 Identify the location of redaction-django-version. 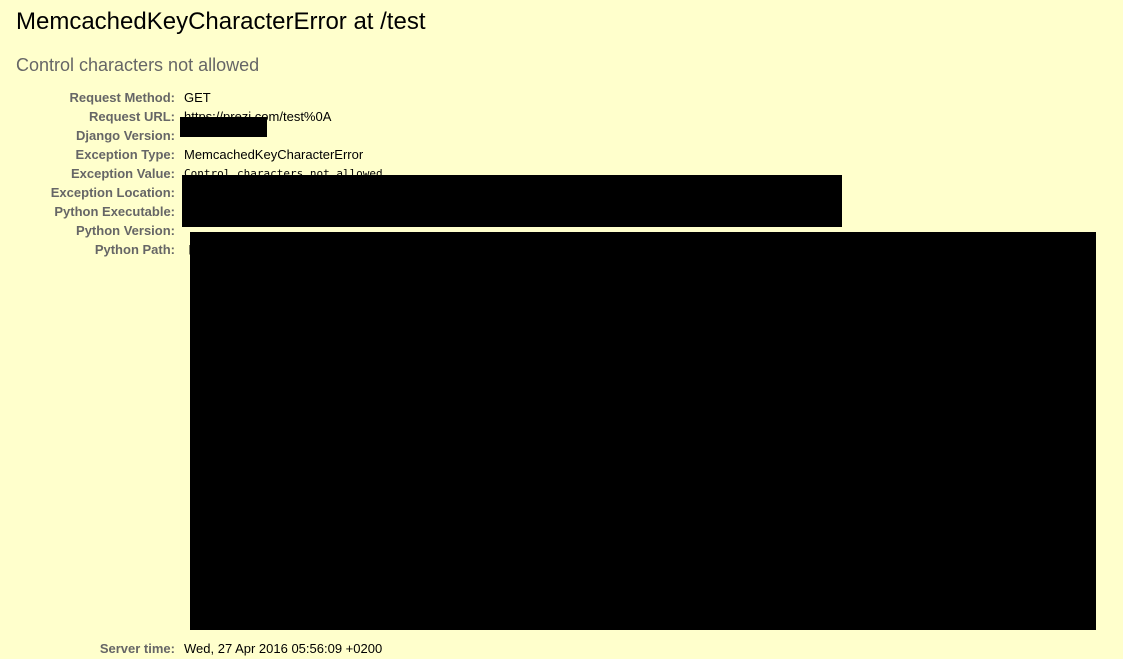
(223, 127).